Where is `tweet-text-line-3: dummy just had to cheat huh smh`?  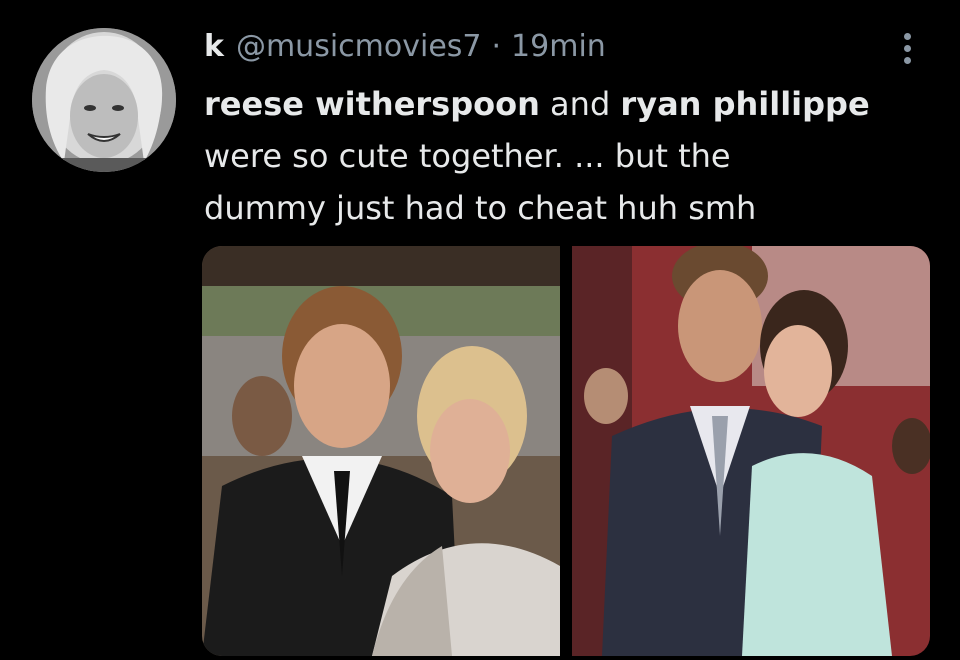 tweet-text-line-3: dummy just had to cheat huh smh is located at coordinates (480, 208).